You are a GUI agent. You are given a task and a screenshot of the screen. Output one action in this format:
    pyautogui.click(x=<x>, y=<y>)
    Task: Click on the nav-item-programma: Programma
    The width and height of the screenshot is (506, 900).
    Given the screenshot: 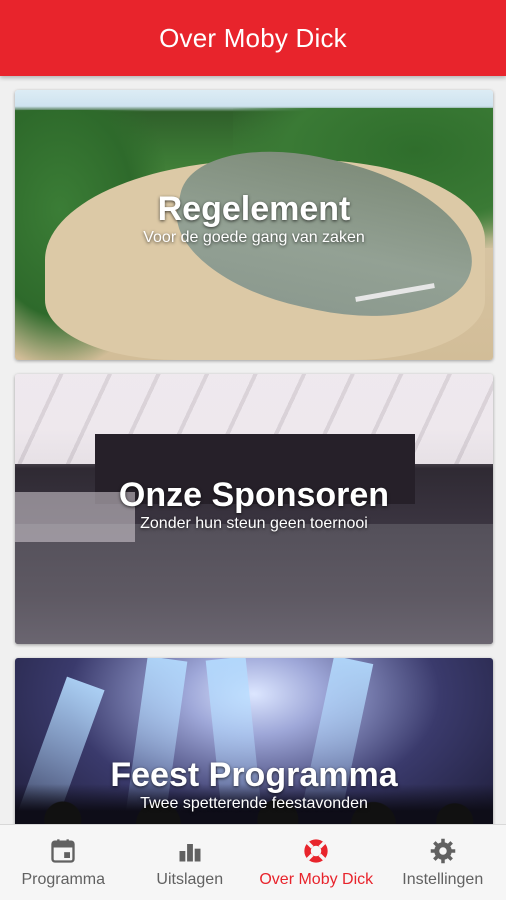 What is the action you would take?
    pyautogui.click(x=63, y=862)
    